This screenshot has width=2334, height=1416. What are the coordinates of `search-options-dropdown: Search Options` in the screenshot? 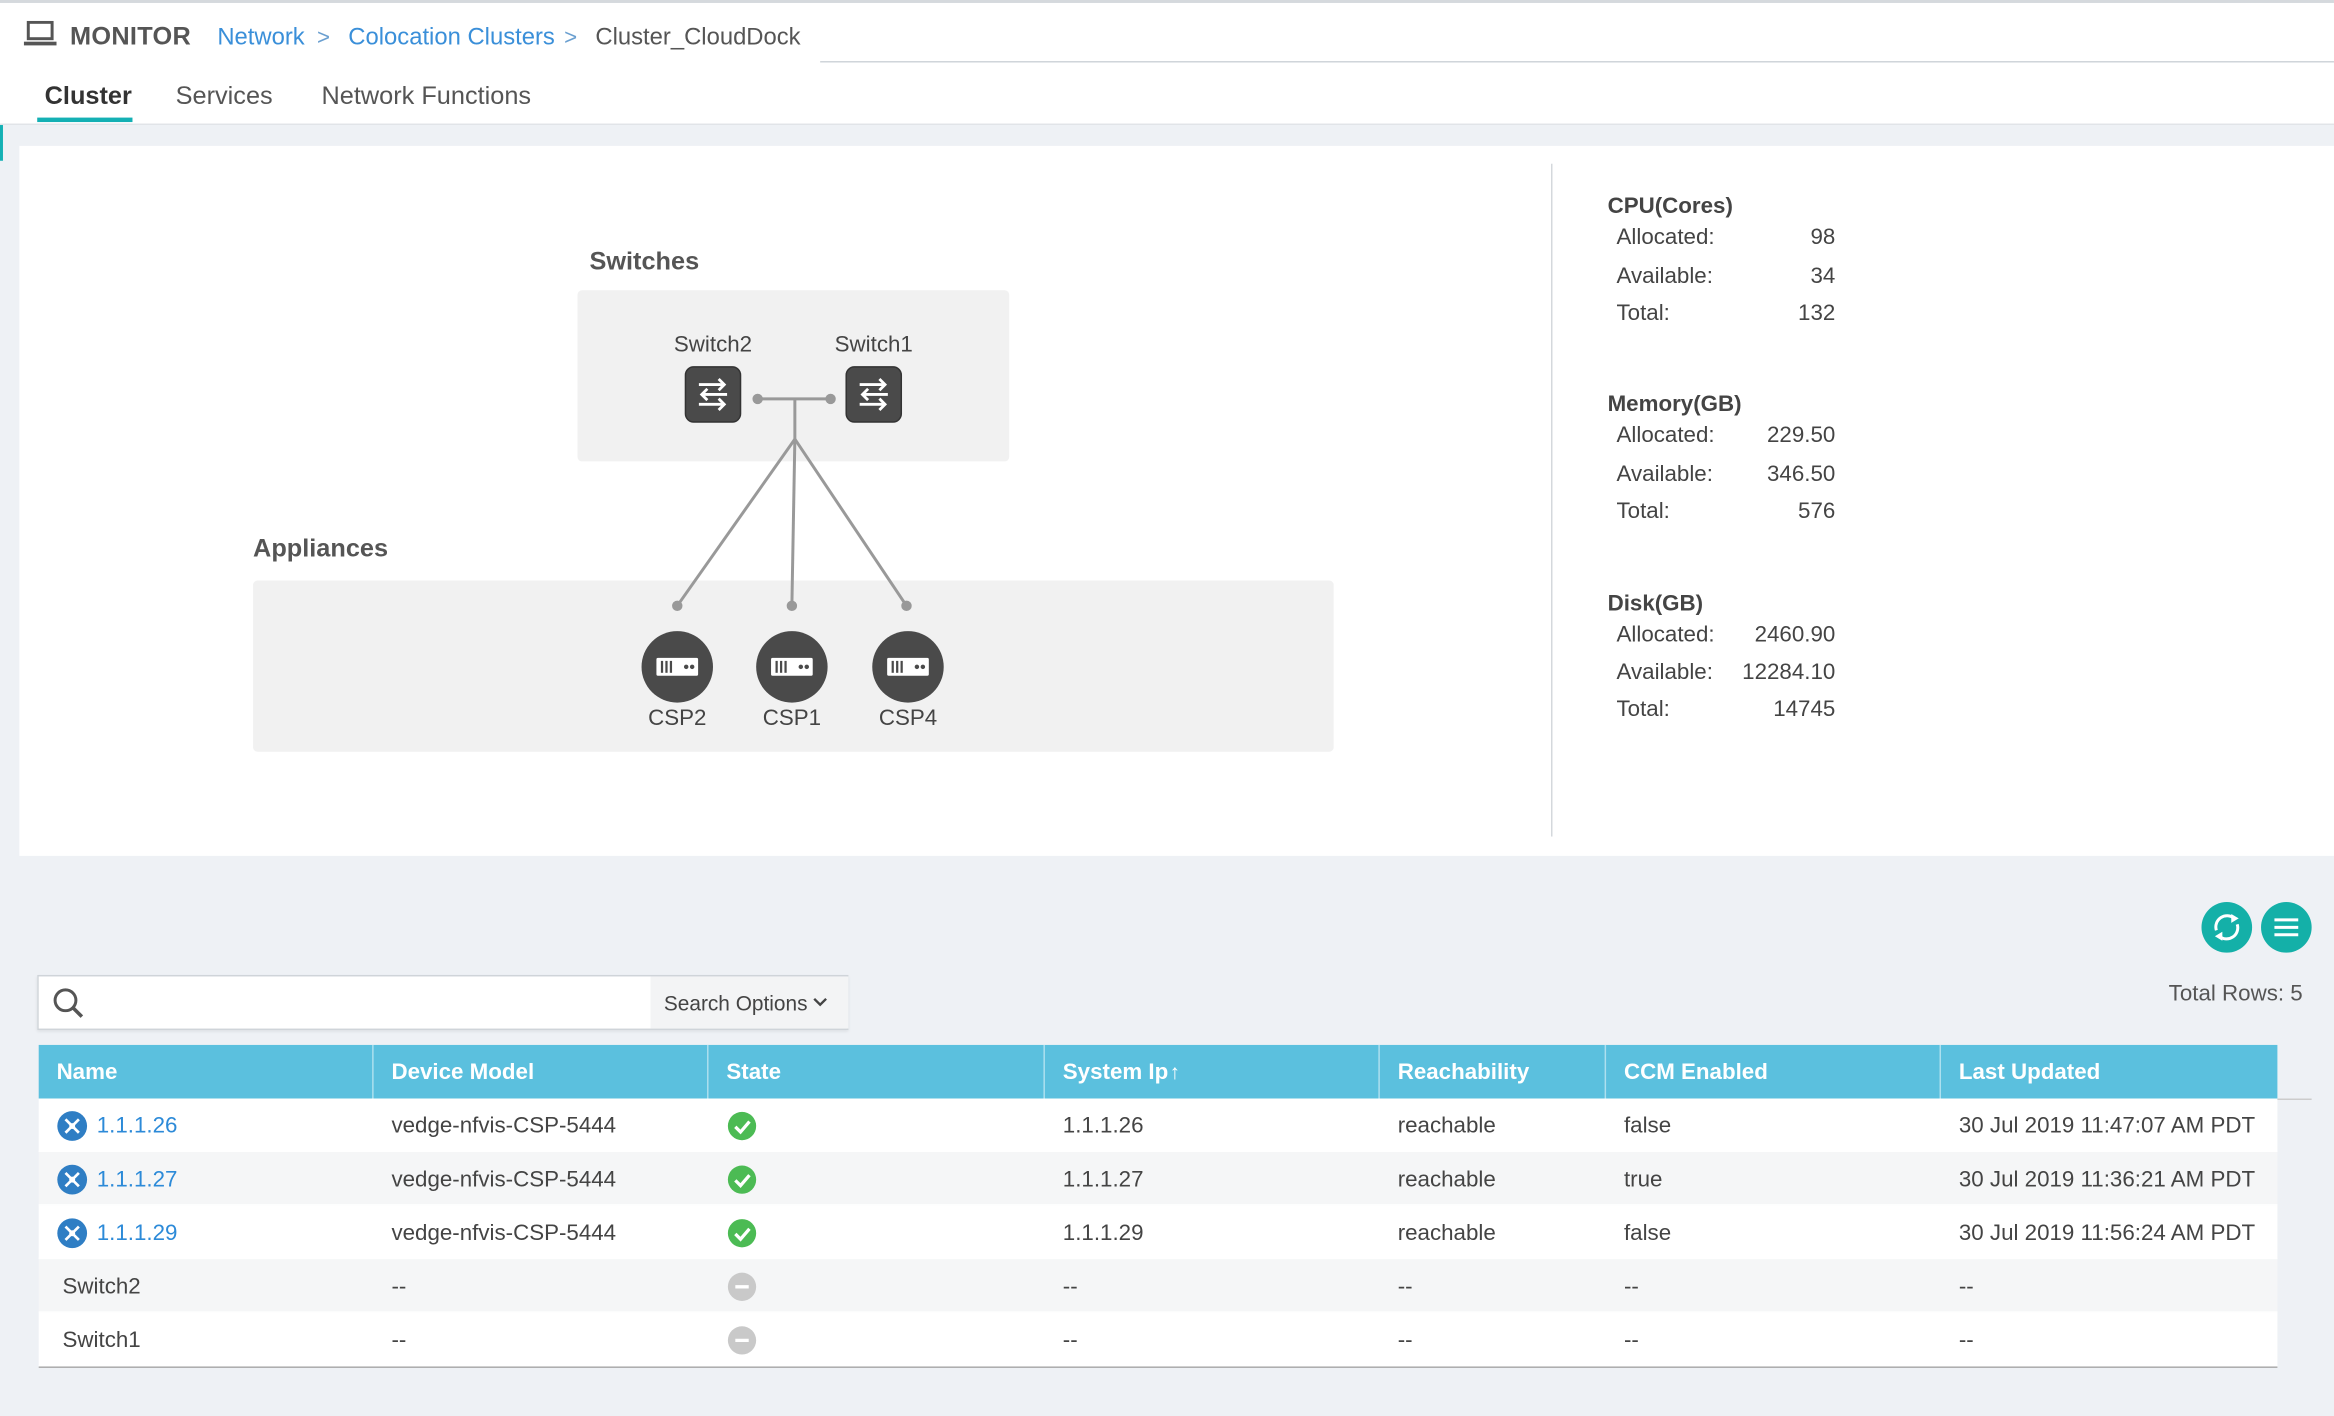 It's located at (749, 1002).